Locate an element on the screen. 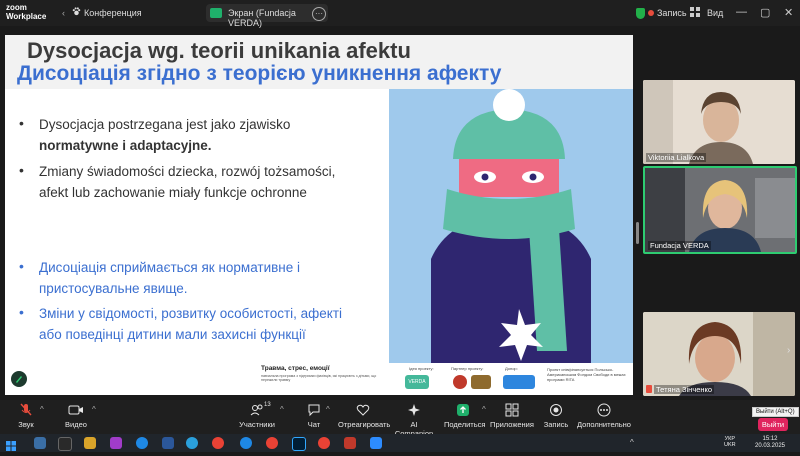  participant-video-3: Тетяна Зінченко is located at coordinates (719, 354).